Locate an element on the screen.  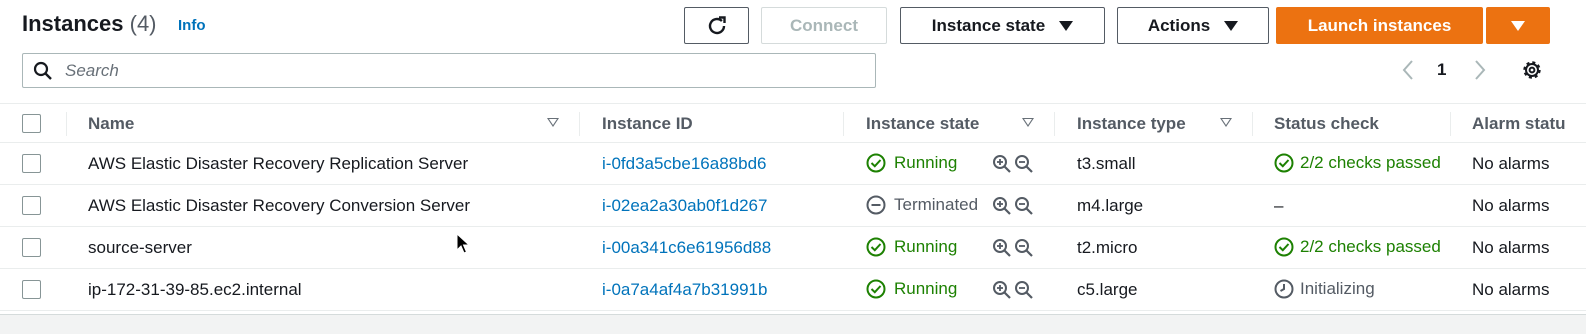
title-text: Instances is located at coordinates (73, 23).